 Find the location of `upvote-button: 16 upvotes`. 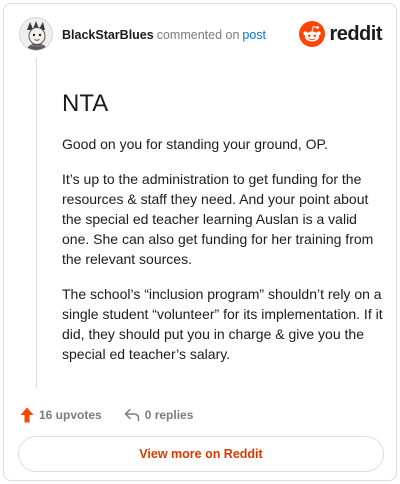

upvote-button: 16 upvotes is located at coordinates (61, 415).